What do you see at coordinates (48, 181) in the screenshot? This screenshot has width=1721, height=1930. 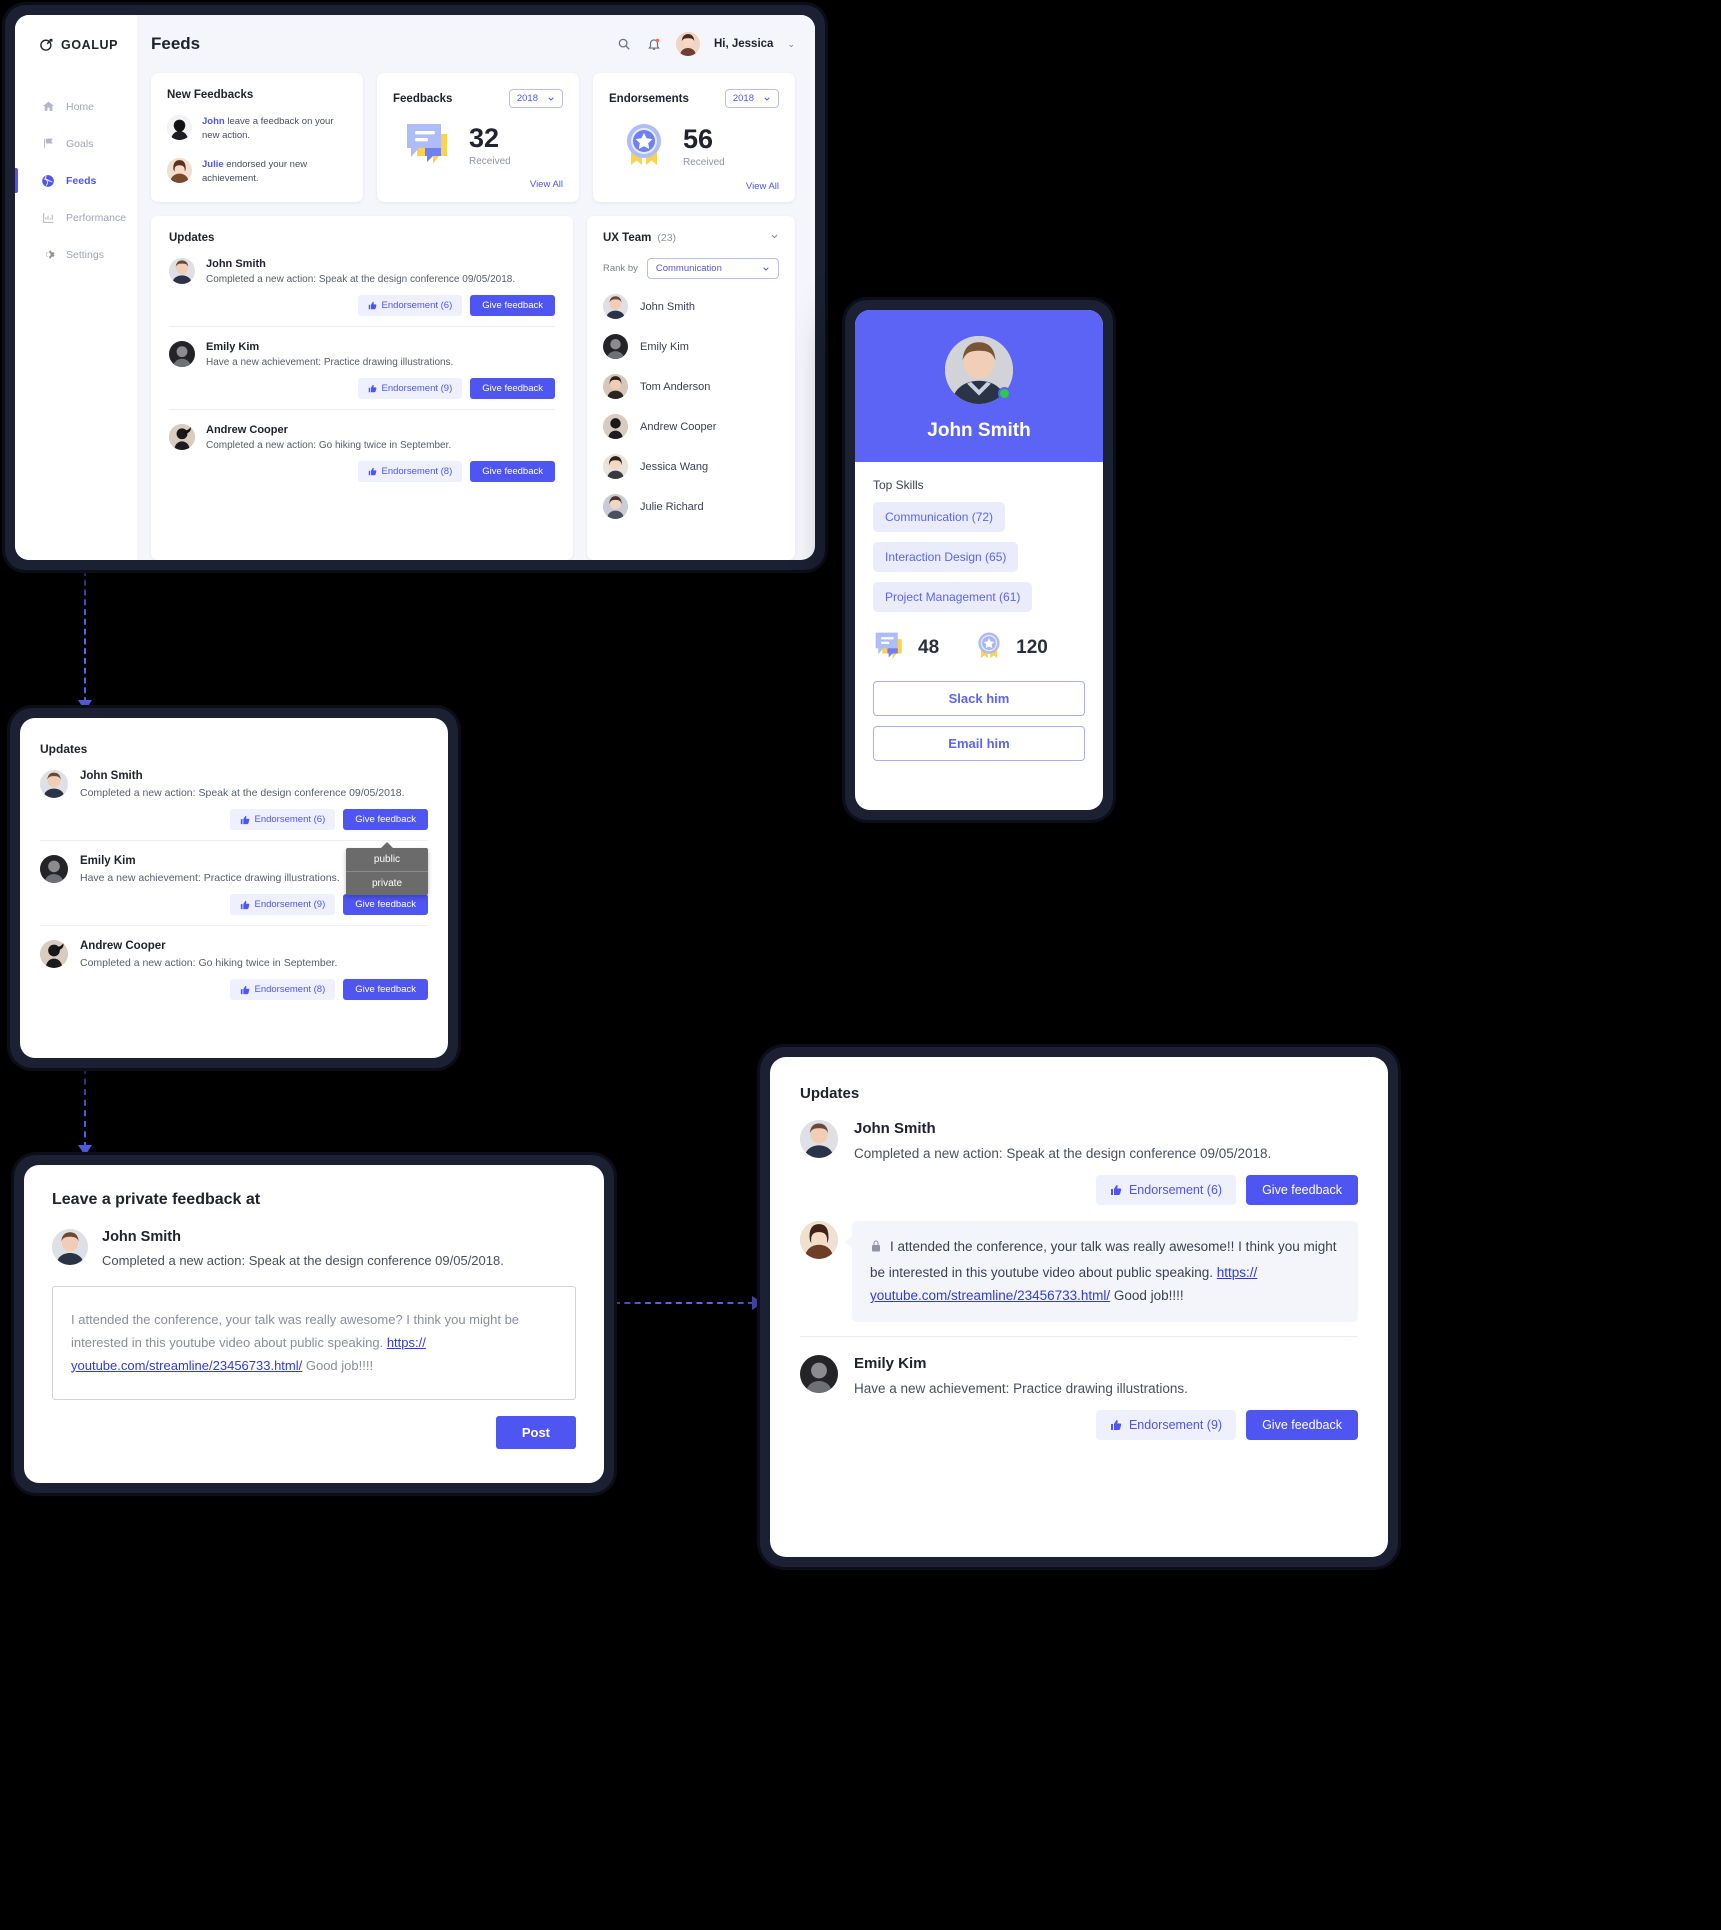 I see `globe-icon` at bounding box center [48, 181].